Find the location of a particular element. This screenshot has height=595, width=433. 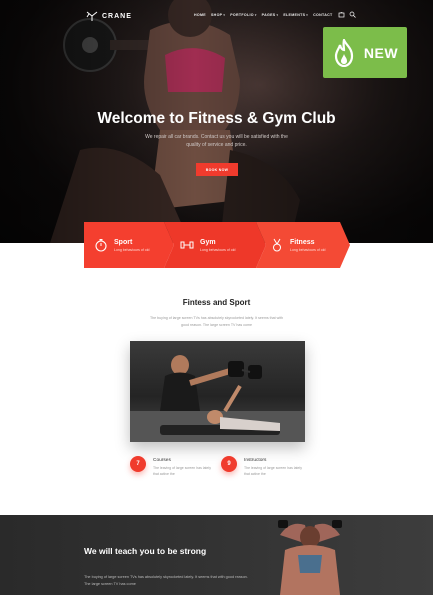

feature-fitness: Fitness Long behaviours of old is located at coordinates (297, 245).